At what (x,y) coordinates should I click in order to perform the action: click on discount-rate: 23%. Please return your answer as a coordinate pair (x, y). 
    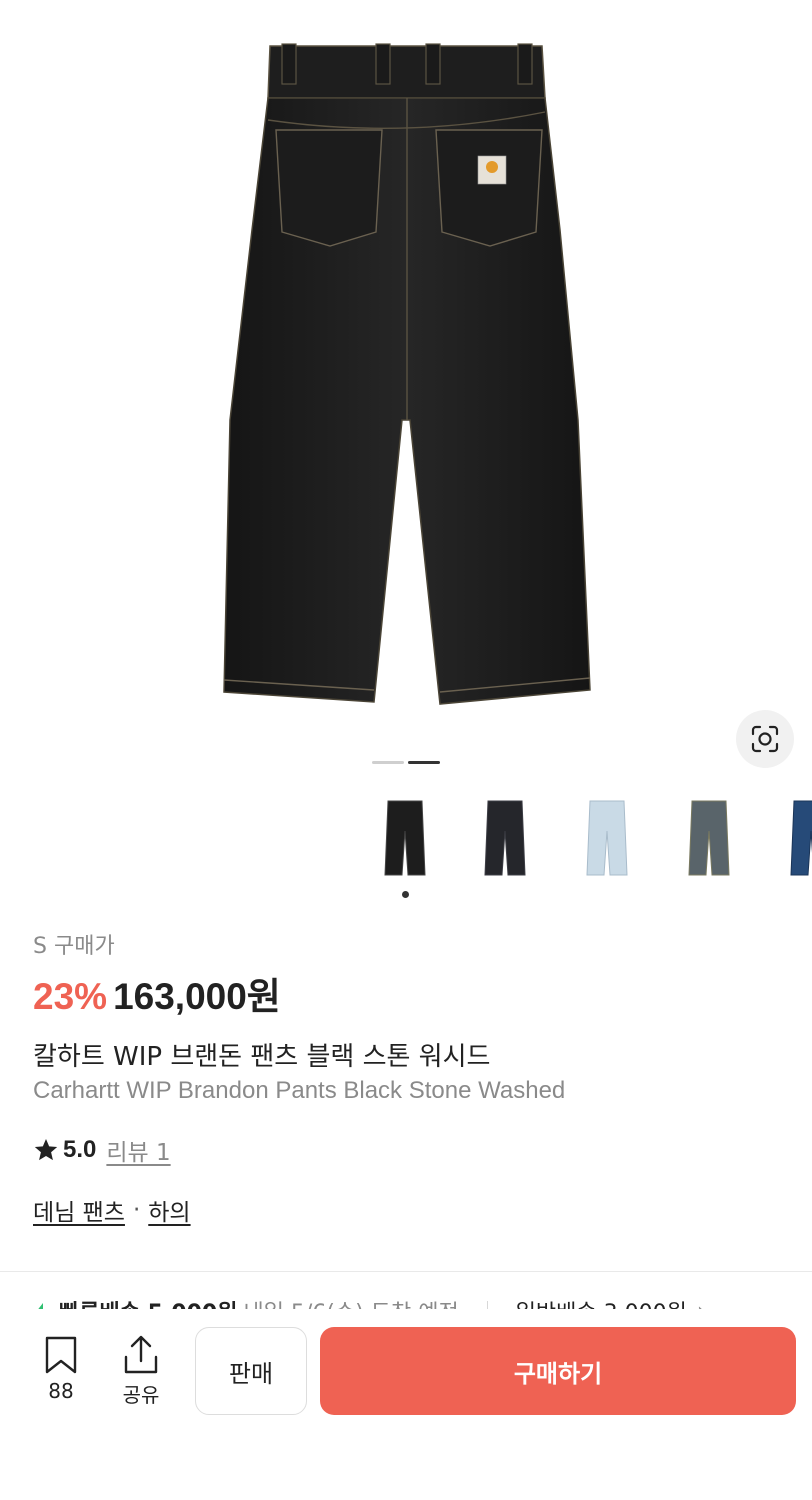
    Looking at the image, I should click on (70, 996).